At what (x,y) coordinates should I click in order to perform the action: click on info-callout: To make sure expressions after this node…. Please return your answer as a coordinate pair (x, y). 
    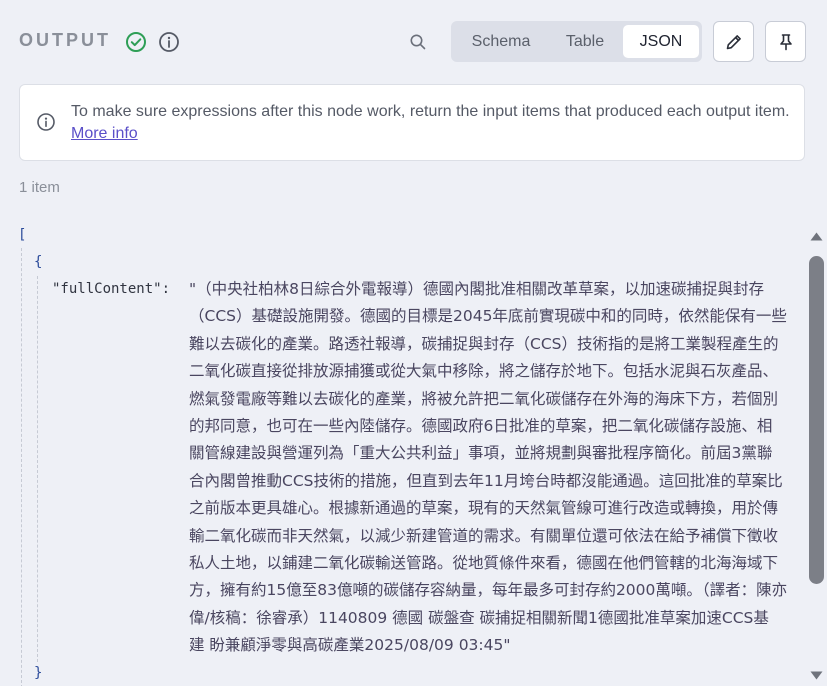
    Looking at the image, I should click on (412, 122).